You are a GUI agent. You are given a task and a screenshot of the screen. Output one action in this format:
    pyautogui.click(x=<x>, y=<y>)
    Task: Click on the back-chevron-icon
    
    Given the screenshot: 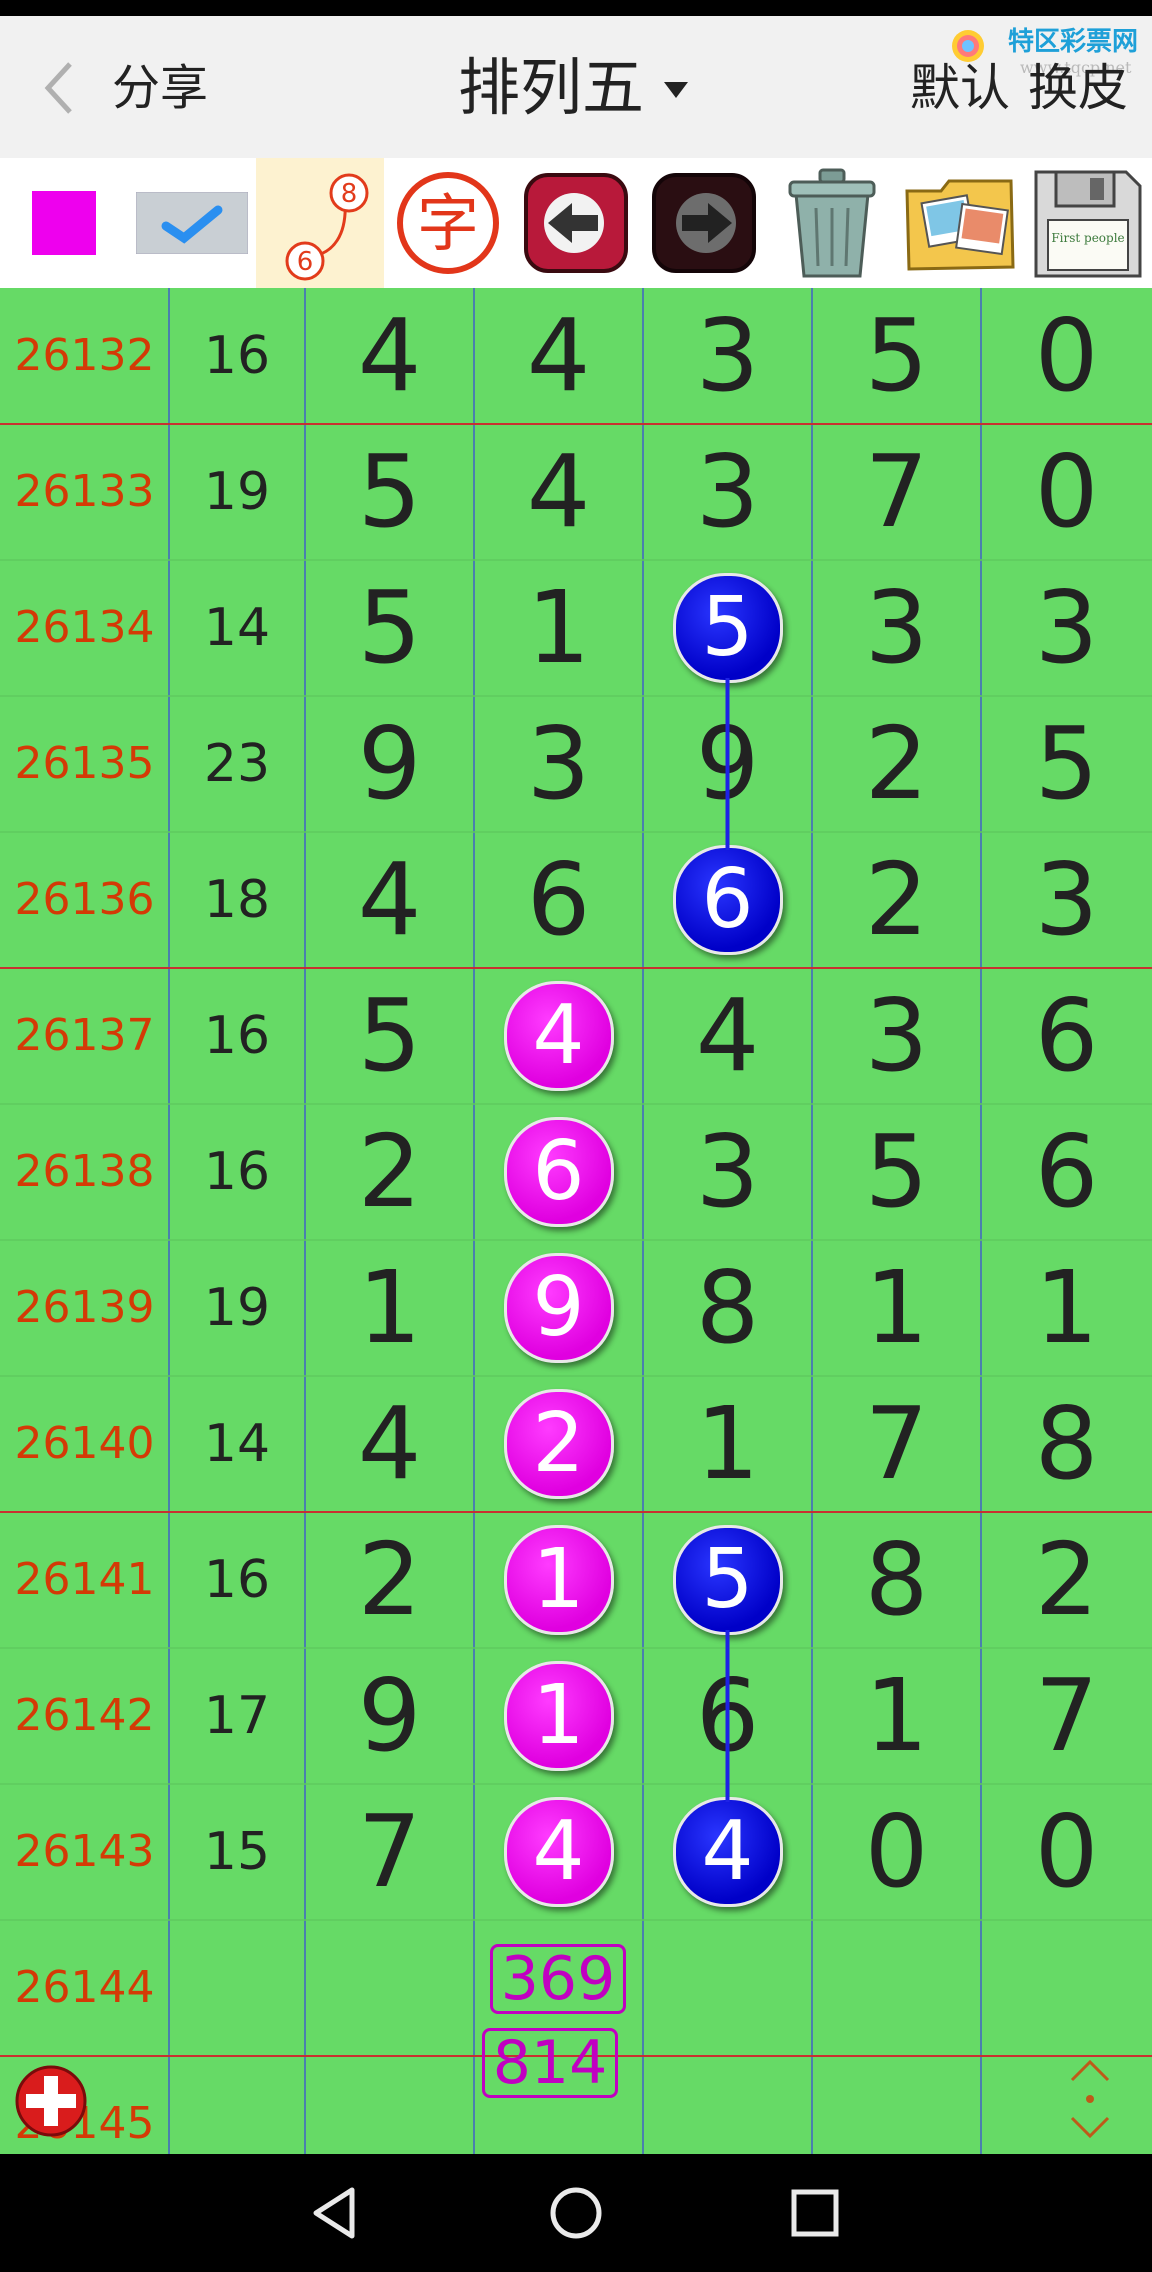 What is the action you would take?
    pyautogui.click(x=60, y=88)
    